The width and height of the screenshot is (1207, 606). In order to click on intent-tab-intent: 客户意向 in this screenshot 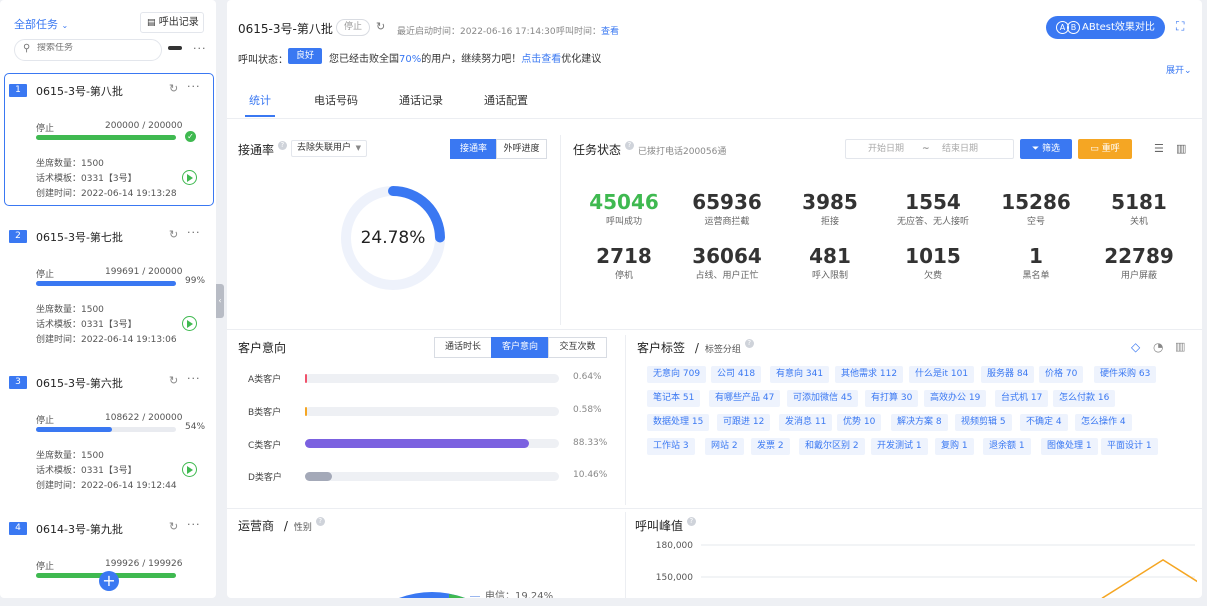, I will do `click(520, 347)`.